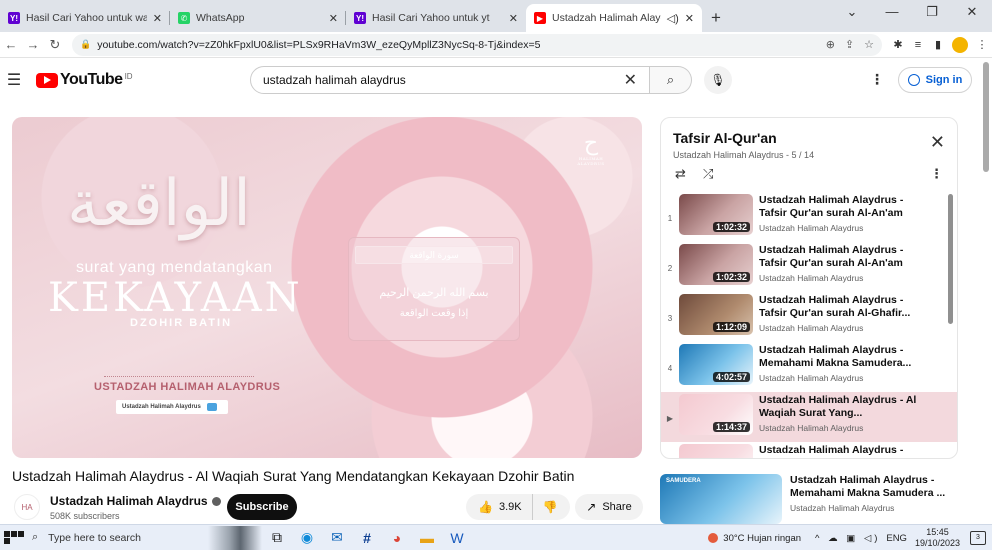  What do you see at coordinates (892, 12) in the screenshot?
I see `minimize-icon: —` at bounding box center [892, 12].